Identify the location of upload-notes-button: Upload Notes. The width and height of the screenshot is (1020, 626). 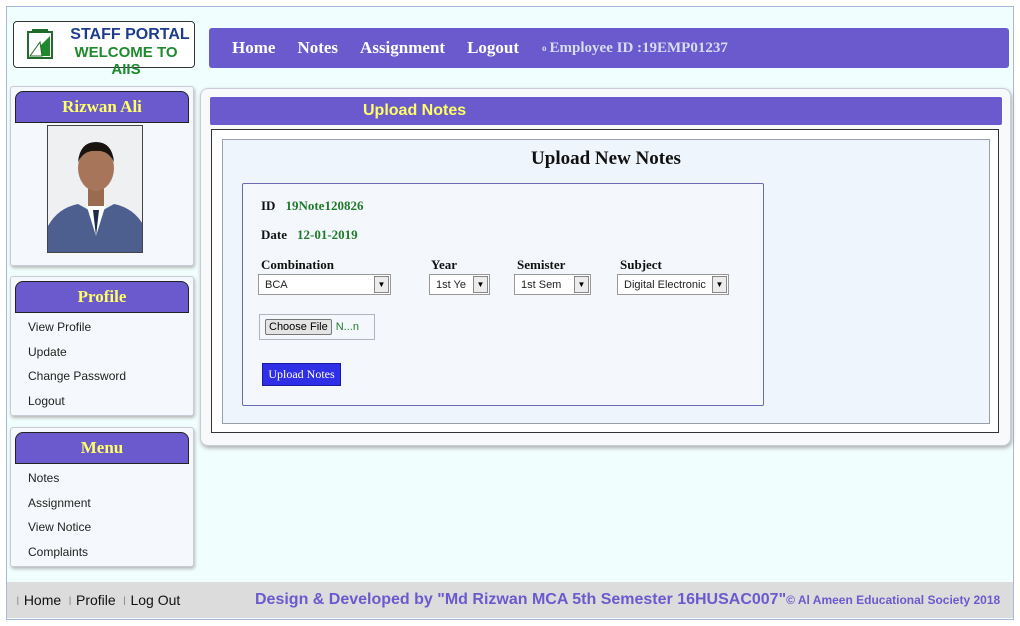
(301, 374).